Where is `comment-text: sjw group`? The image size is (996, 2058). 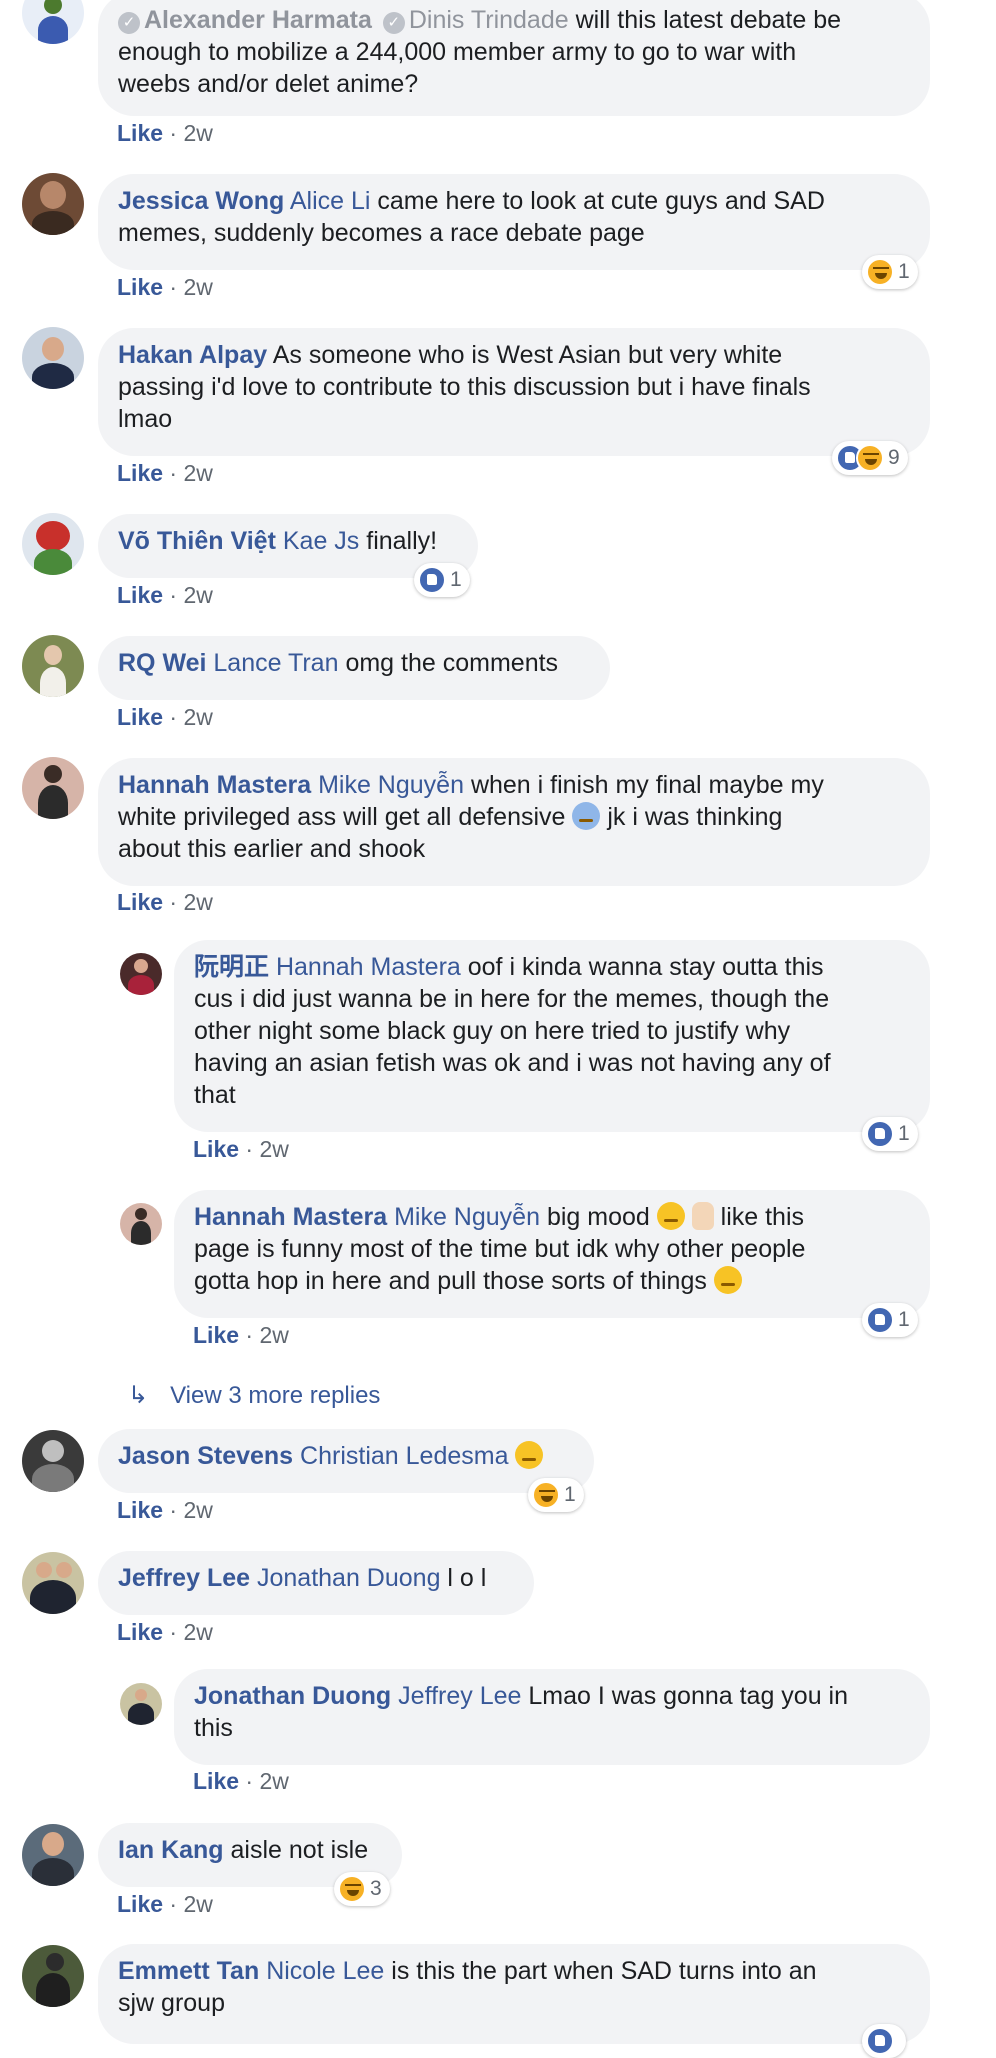
comment-text: sjw group is located at coordinates (171, 2003).